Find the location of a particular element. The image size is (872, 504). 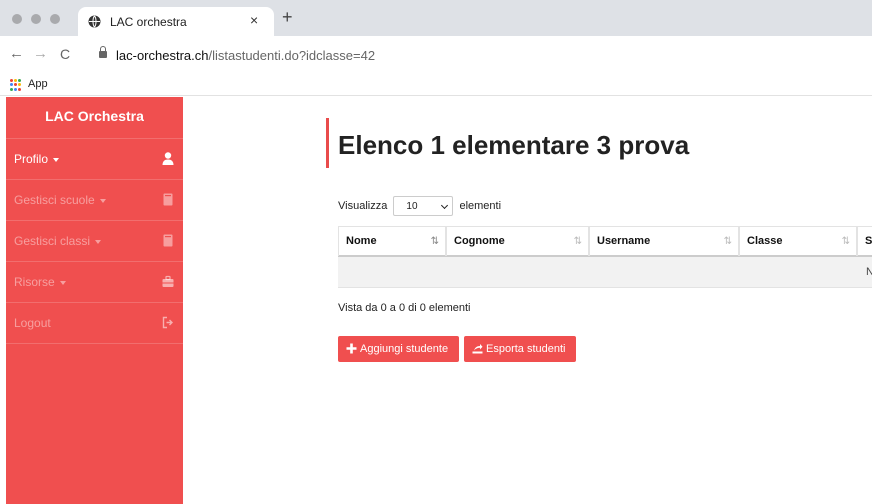

table-header: Nome ⇅ Cognome ⇅ Username ⇅ Classe ⇅ Sc is located at coordinates (605, 241).